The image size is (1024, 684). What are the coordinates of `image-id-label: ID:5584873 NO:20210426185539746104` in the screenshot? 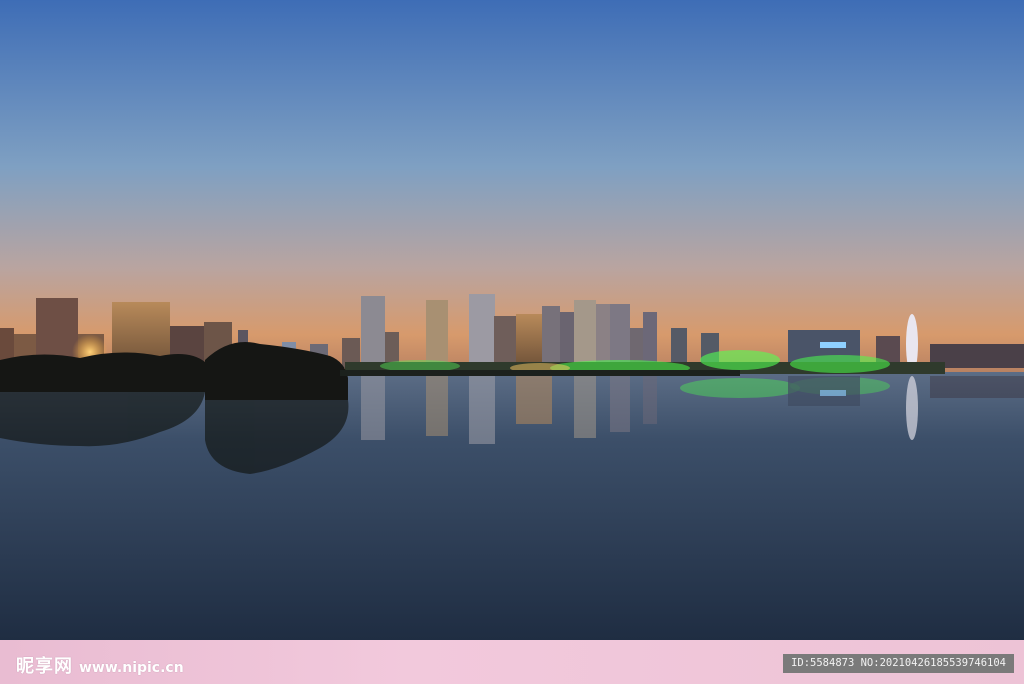 It's located at (898, 663).